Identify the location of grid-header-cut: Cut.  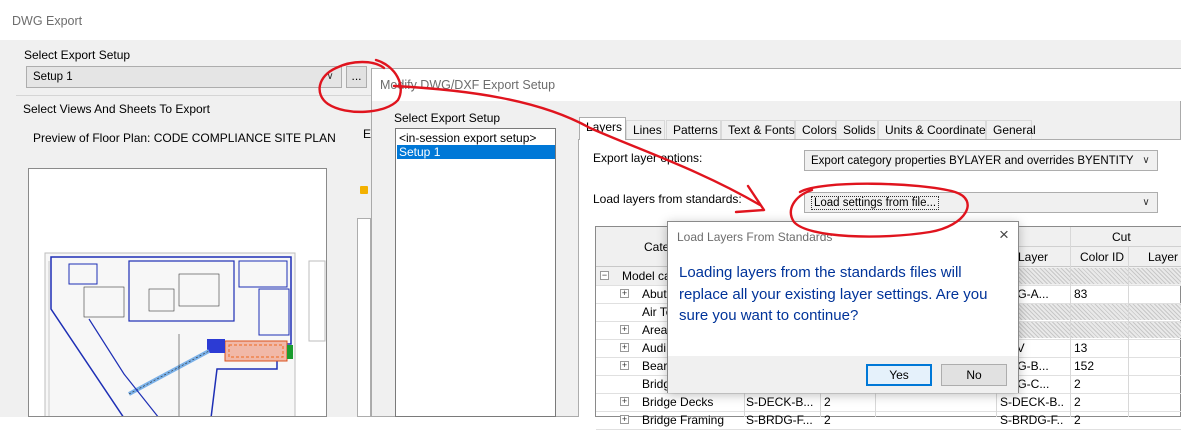
(1090, 237).